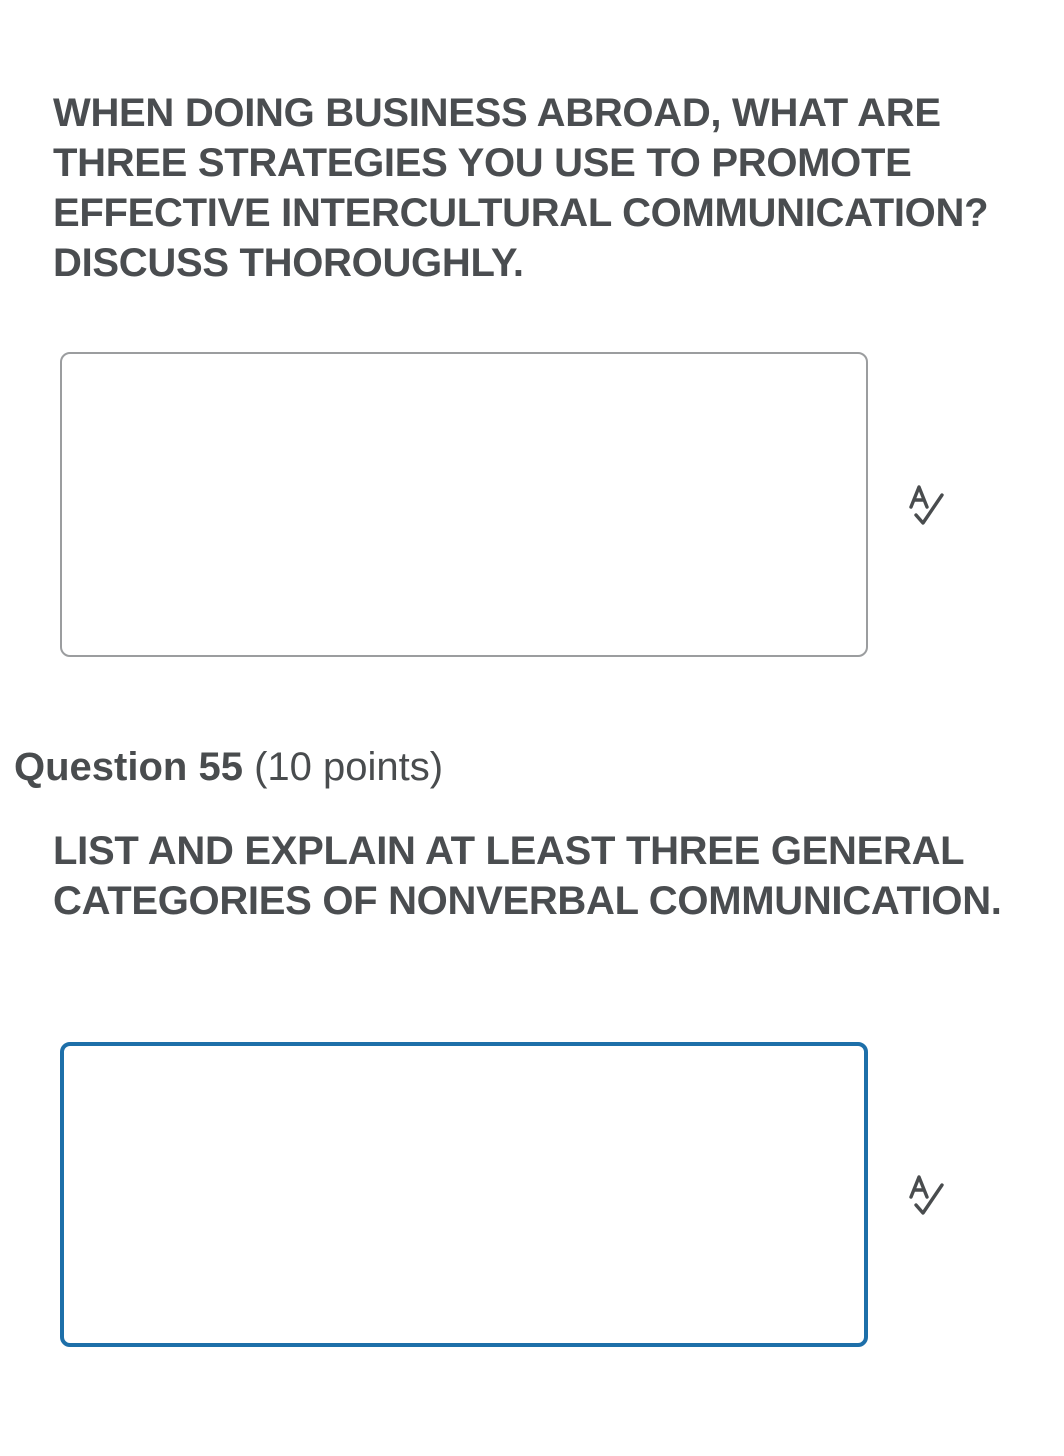 This screenshot has height=1456, width=1064. I want to click on question-points: (10 points), so click(349, 767).